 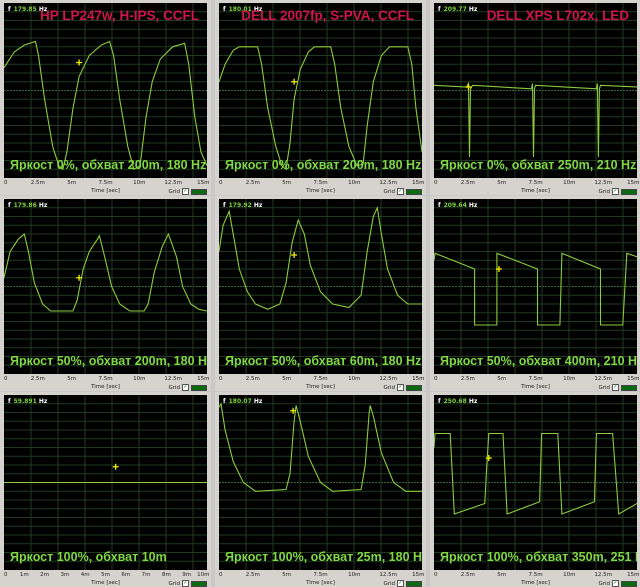 What do you see at coordinates (105, 482) in the screenshot?
I see `scope-plot: f 59.891 Hz Яркост 100%, обхват 10m` at bounding box center [105, 482].